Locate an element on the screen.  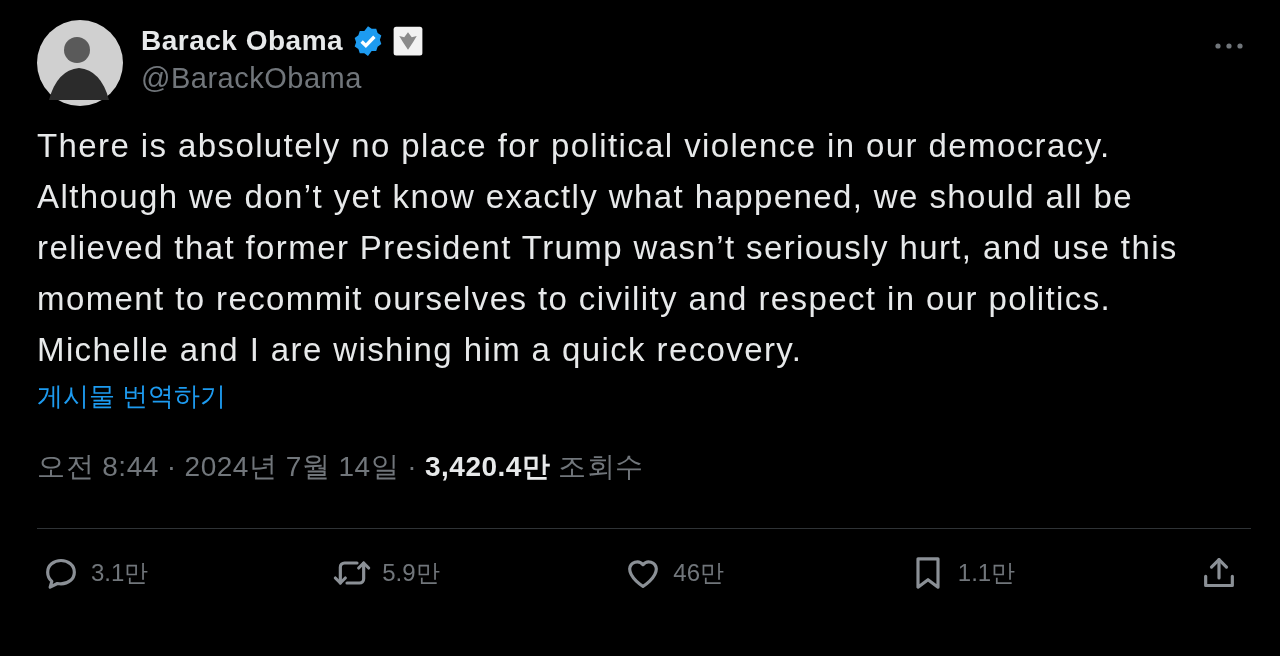
more-options-icon is located at coordinates (1229, 46).